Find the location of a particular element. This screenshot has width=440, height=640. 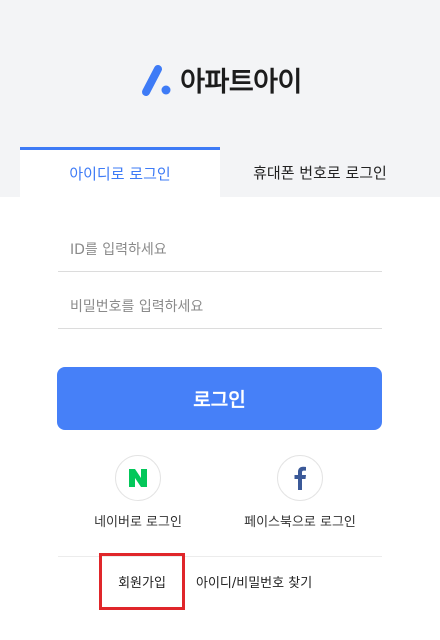

naver-icon is located at coordinates (138, 478).